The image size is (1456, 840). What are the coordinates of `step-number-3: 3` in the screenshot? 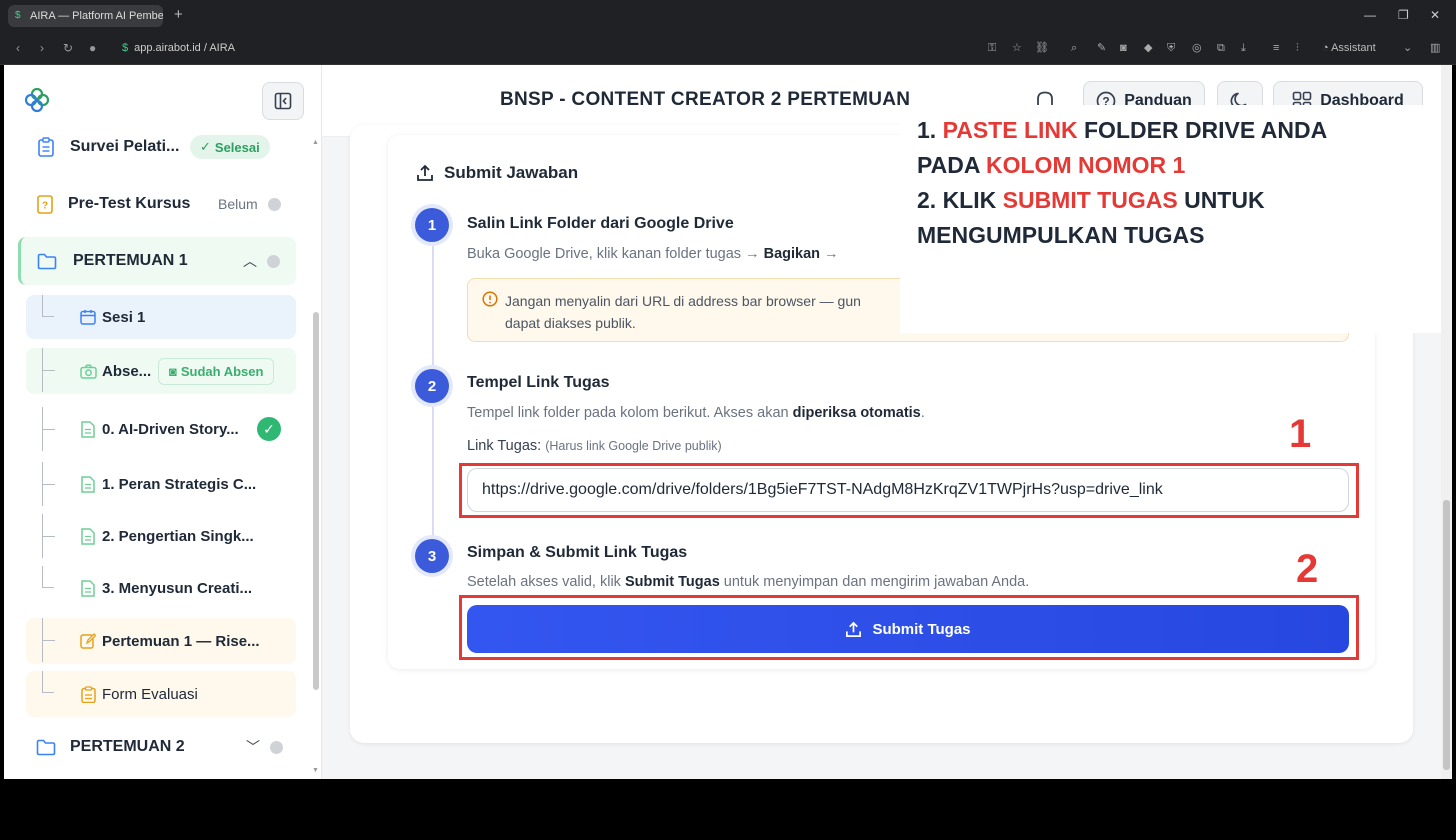 It's located at (432, 556).